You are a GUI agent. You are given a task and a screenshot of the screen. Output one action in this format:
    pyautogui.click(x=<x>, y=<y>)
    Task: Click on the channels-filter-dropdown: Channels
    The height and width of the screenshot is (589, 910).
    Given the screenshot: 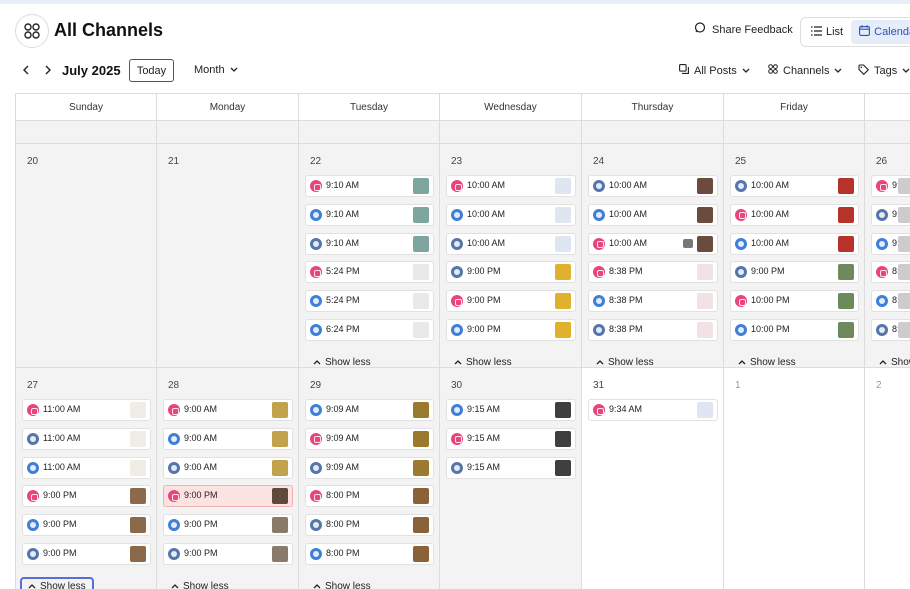 What is the action you would take?
    pyautogui.click(x=805, y=70)
    